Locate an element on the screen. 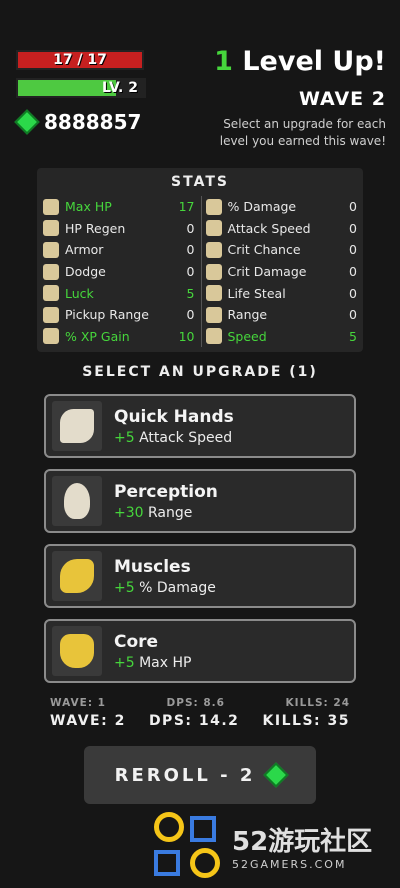  stat-row: Armor 0 is located at coordinates (119, 250).